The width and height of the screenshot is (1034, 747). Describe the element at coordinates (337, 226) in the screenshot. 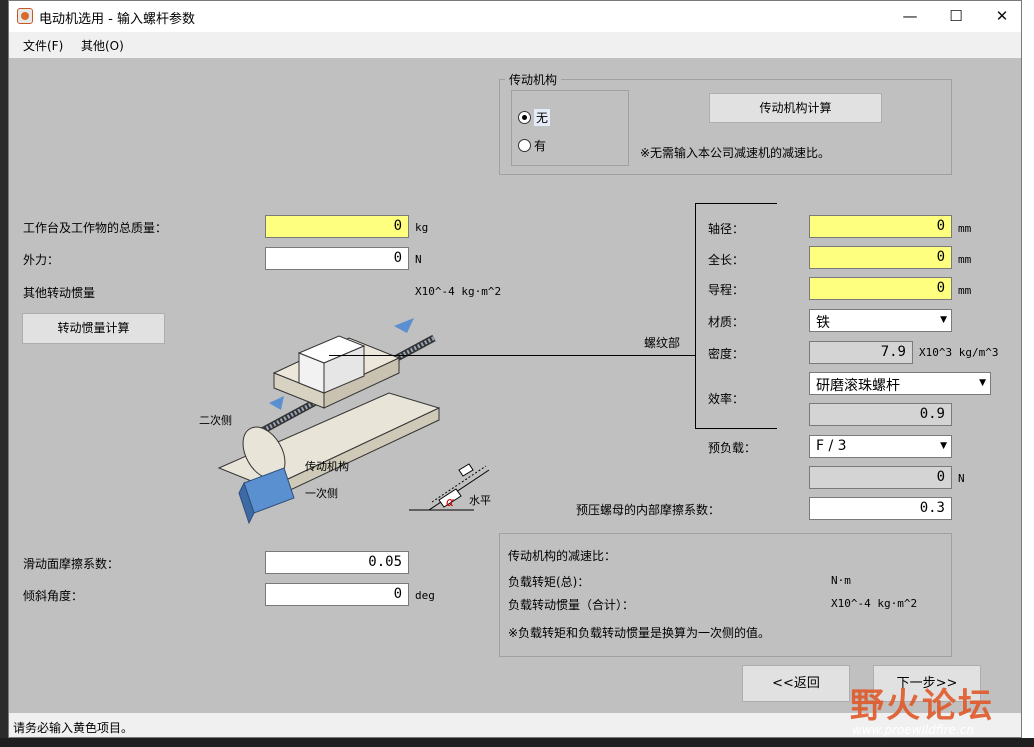

I see `total-mass-input: 0` at that location.